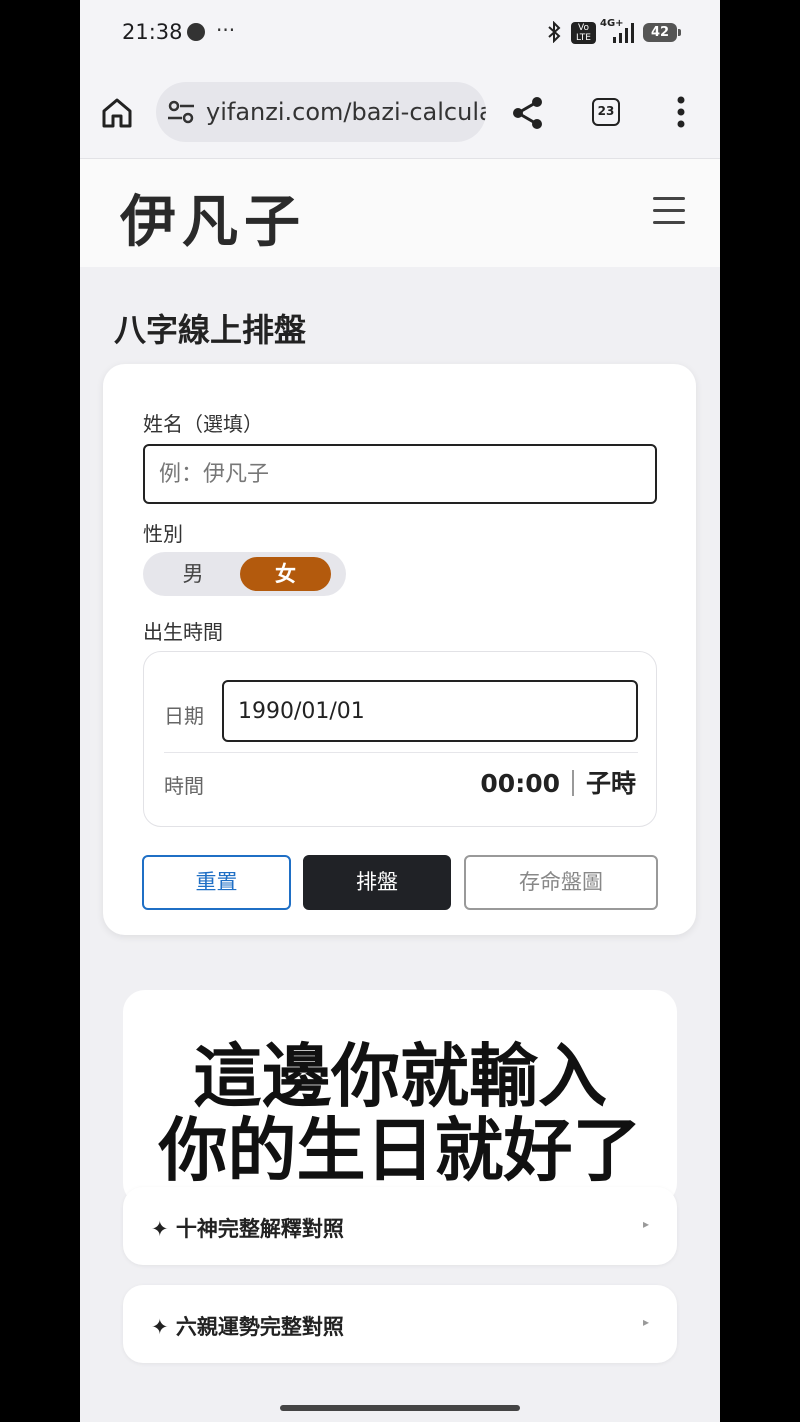 Image resolution: width=800 pixels, height=1422 pixels. Describe the element at coordinates (247, 1327) in the screenshot. I see `accordion-title: ✦ 六親運勢完整對照` at that location.